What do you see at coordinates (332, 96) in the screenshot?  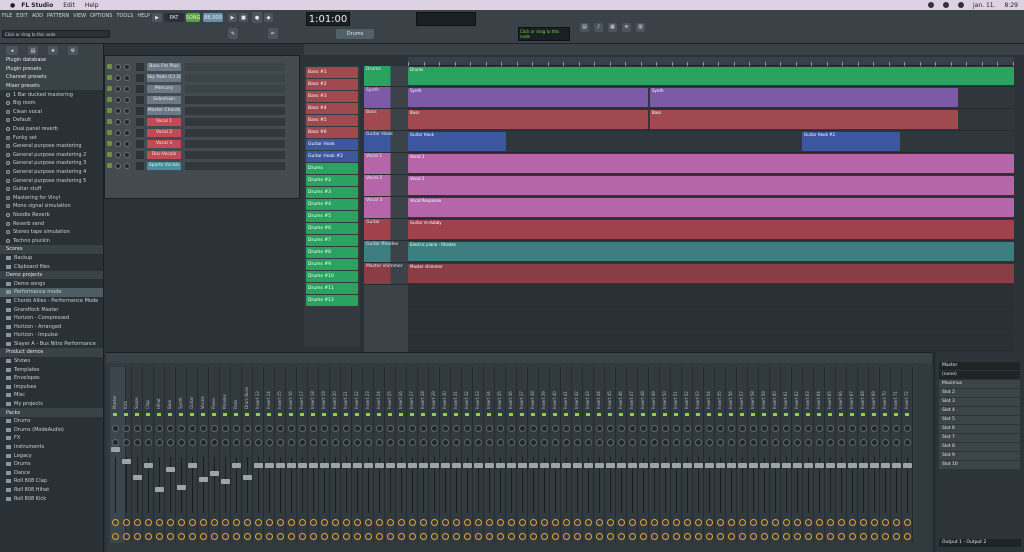 I see `pattern-item: Bass #3` at bounding box center [332, 96].